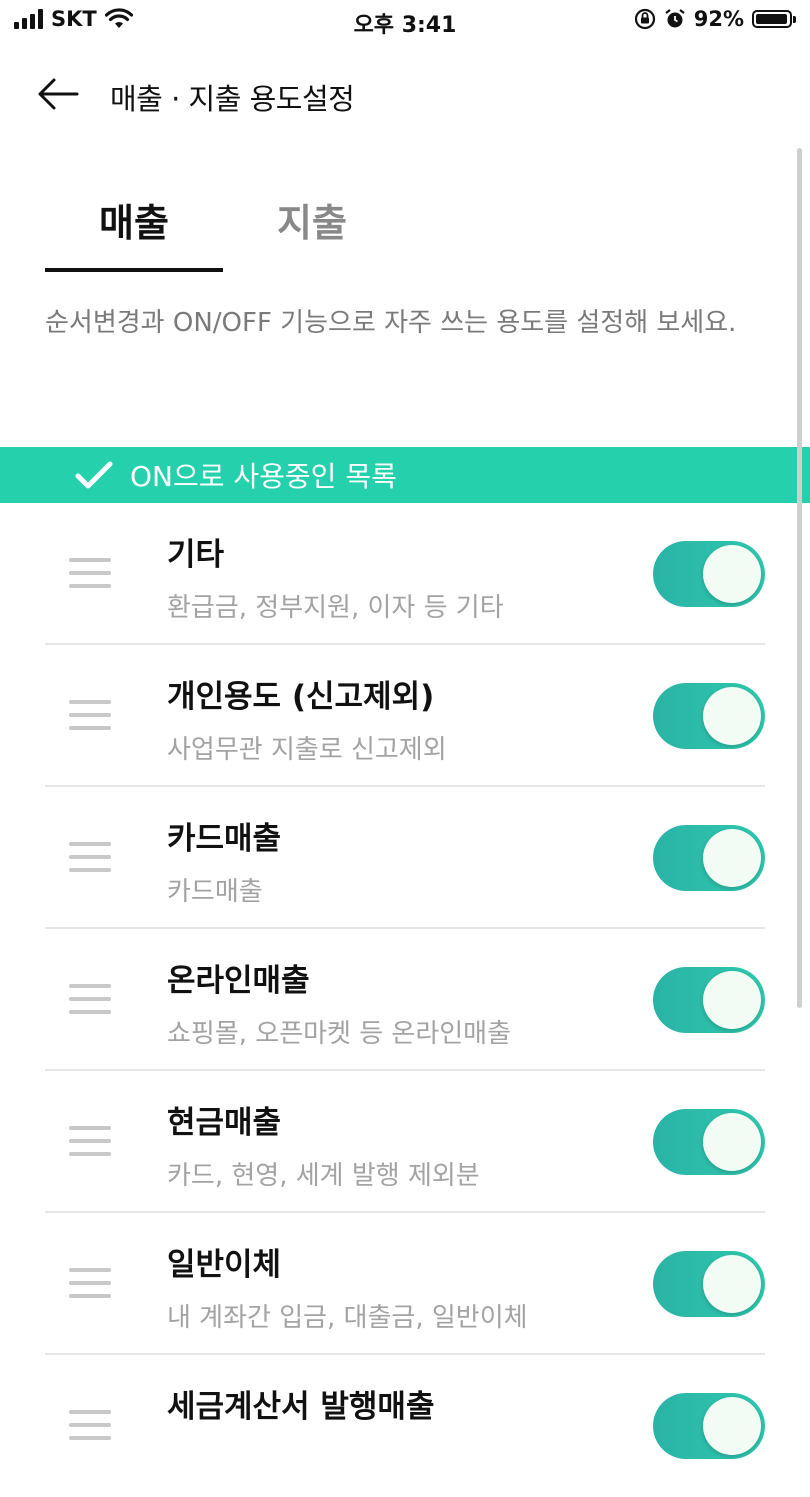  What do you see at coordinates (799, 578) in the screenshot?
I see `scrollbar` at bounding box center [799, 578].